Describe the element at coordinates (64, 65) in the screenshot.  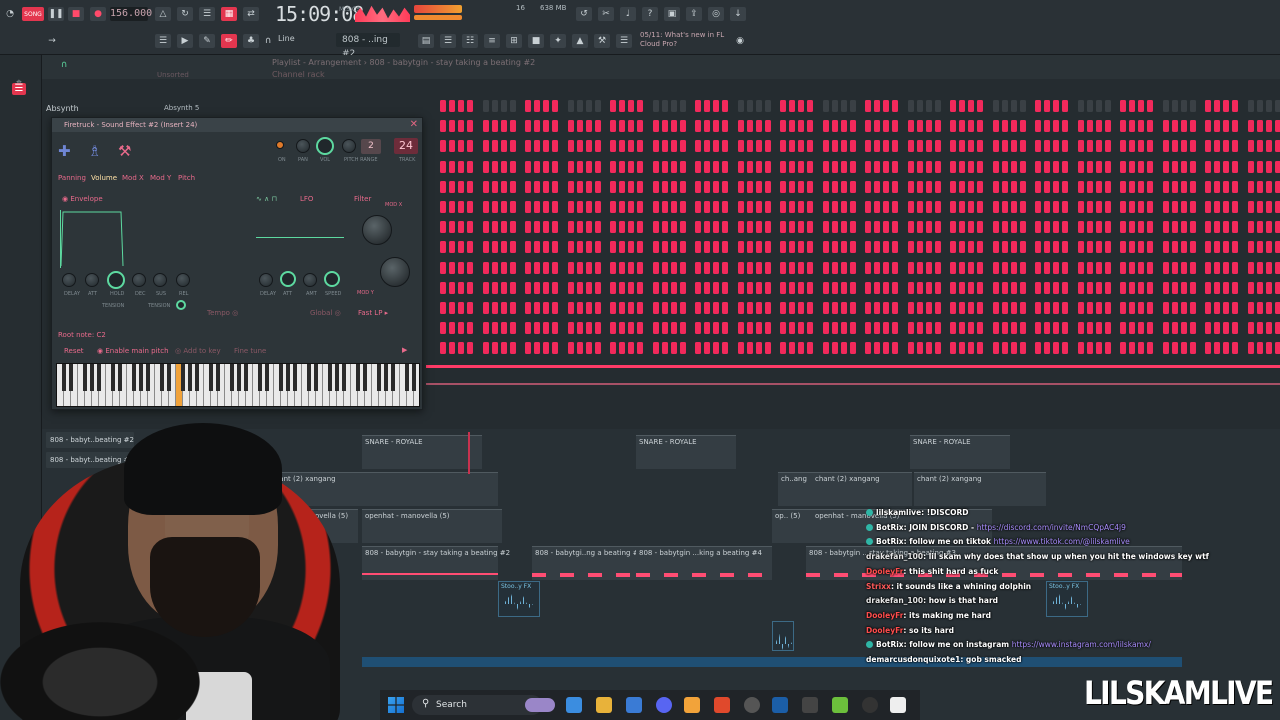
I see `magnet-icon: ∩` at that location.